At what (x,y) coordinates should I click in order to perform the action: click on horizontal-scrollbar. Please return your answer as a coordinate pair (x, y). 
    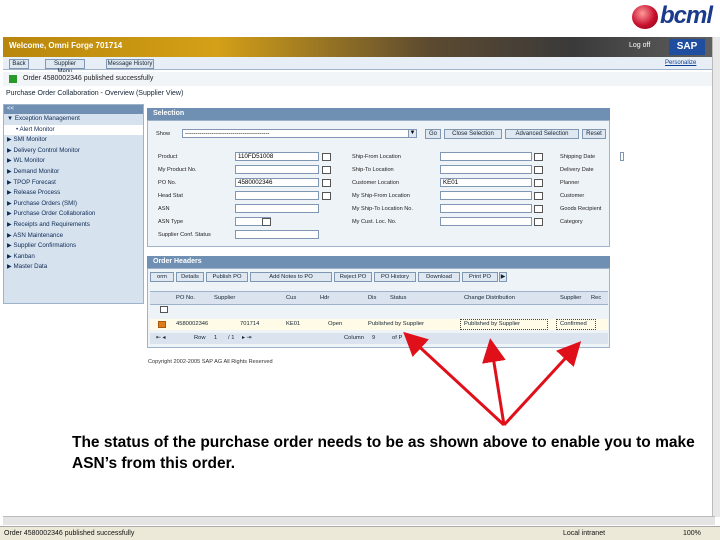
    Looking at the image, I should click on (359, 520).